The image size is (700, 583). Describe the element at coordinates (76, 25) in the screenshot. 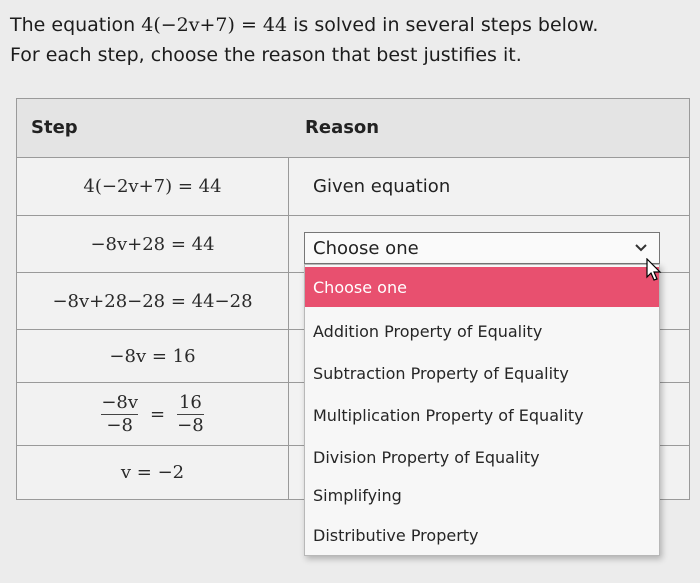

I see `prompt-text: The equation` at that location.